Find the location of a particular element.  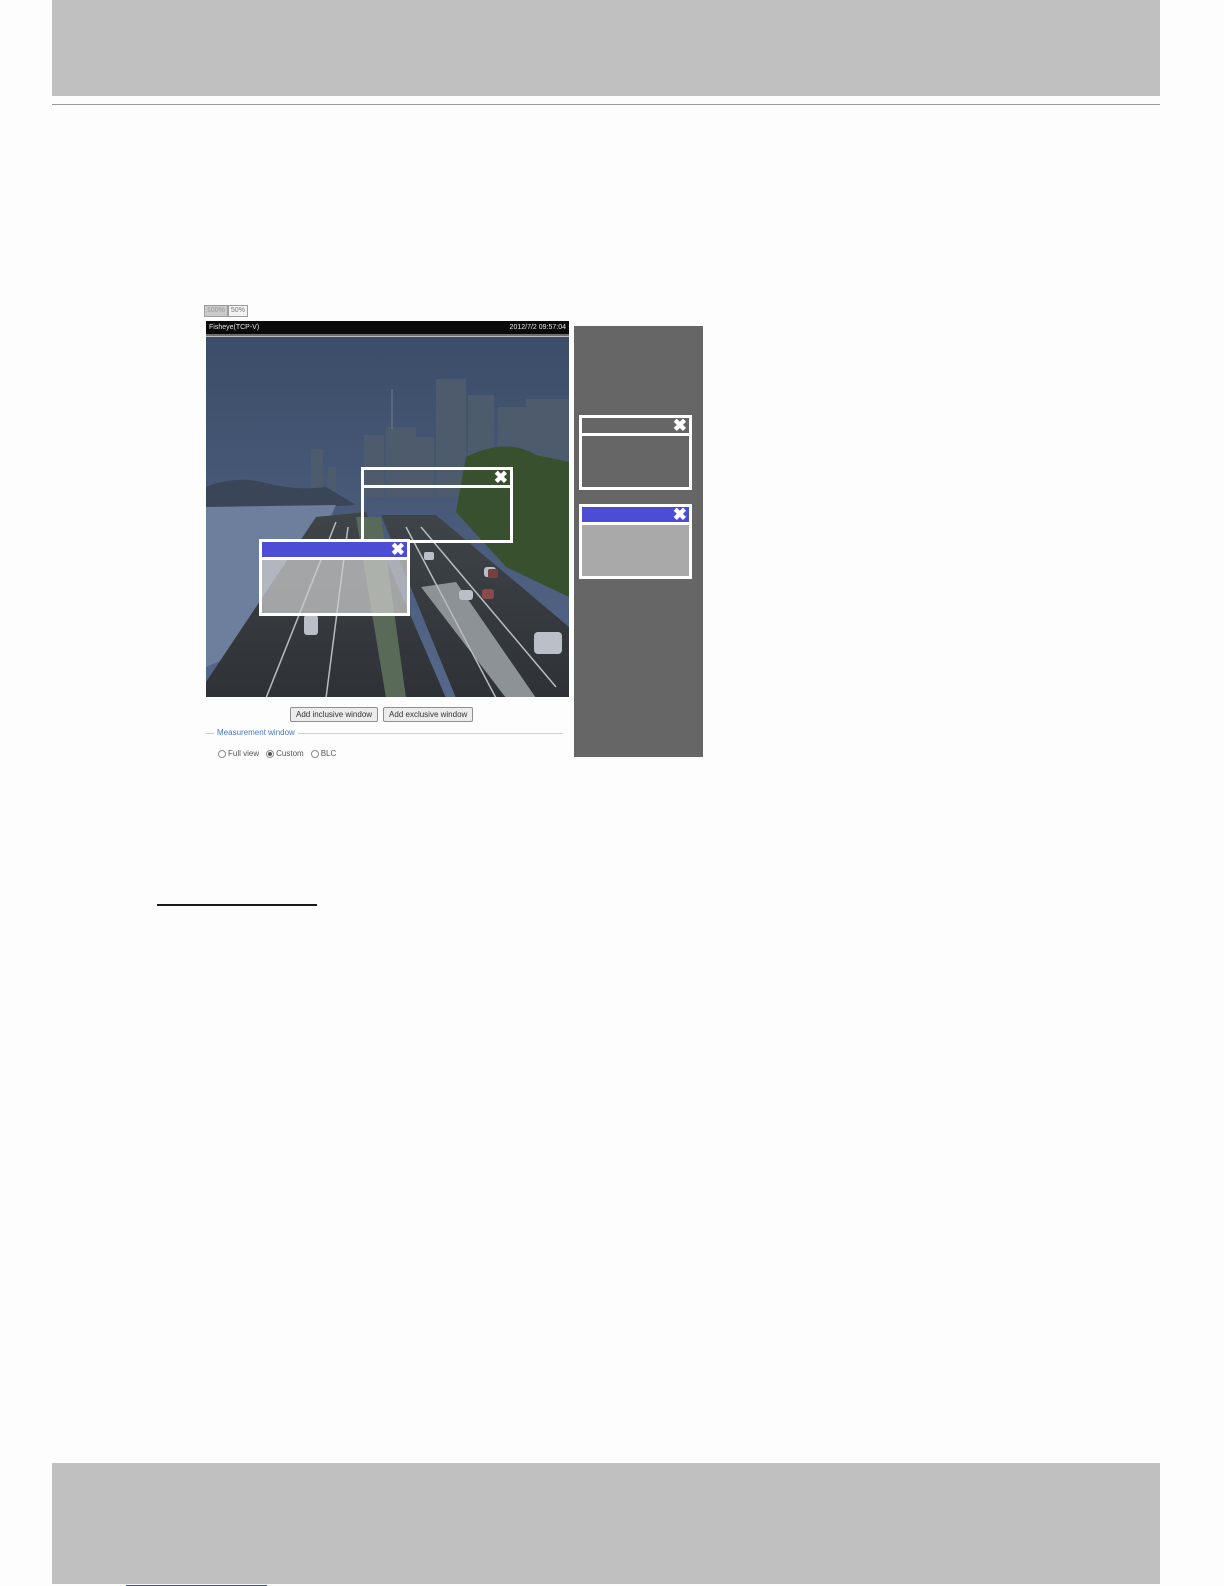

live-video-panel: Fisheye(TCP-V) 2012/7/2 09:57:04 ✖ ✖ is located at coordinates (387, 509).